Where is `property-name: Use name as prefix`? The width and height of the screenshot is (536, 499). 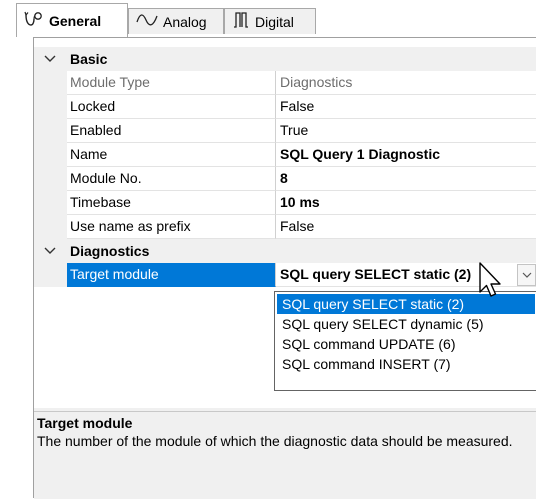 property-name: Use name as prefix is located at coordinates (171, 227).